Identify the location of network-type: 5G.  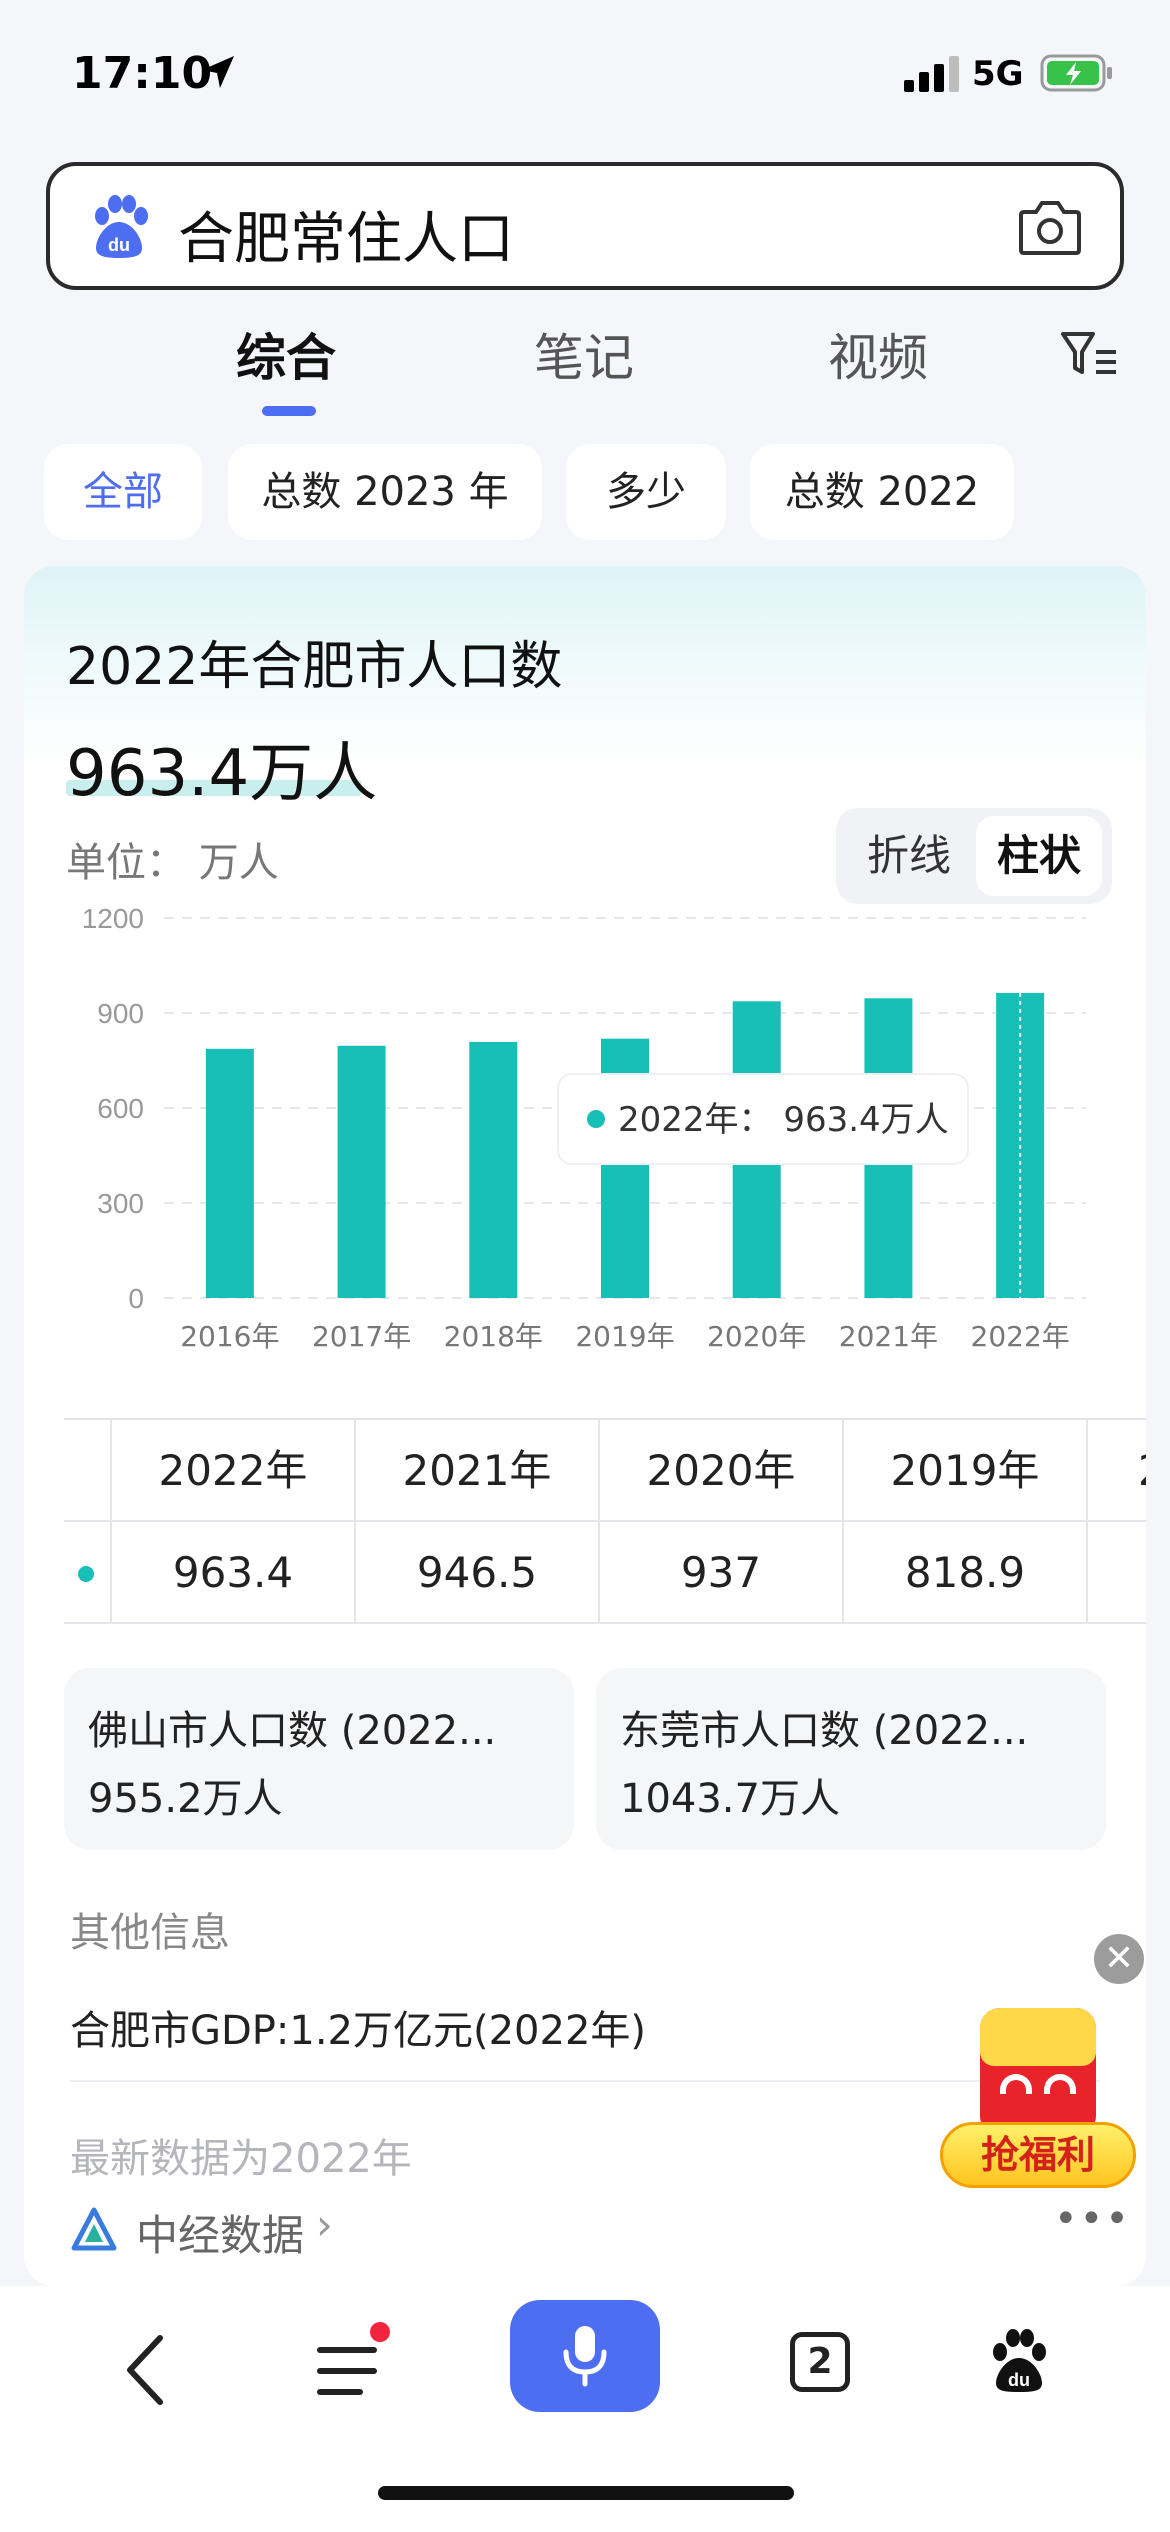
(998, 74).